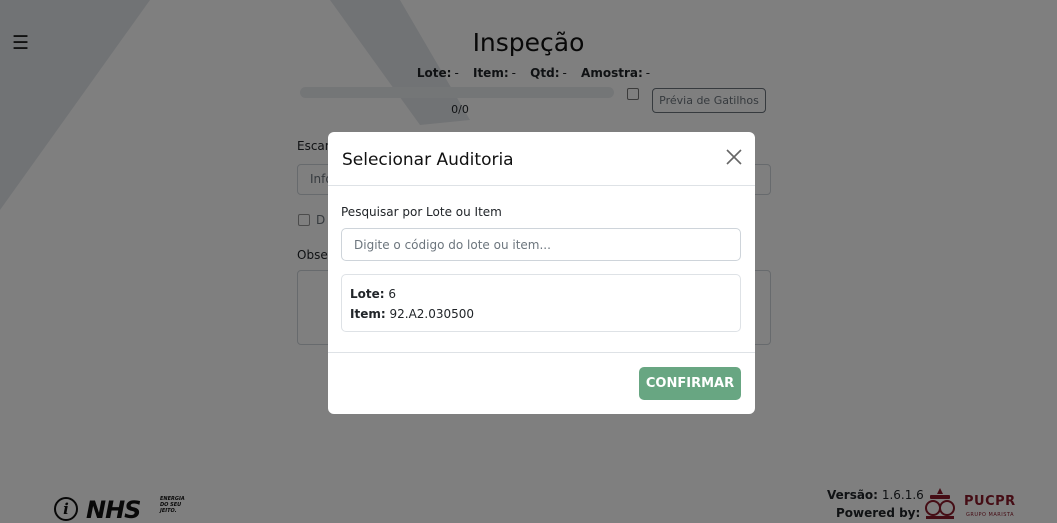 The height and width of the screenshot is (523, 1057). I want to click on result-item-value: 92.A2.030500, so click(432, 314).